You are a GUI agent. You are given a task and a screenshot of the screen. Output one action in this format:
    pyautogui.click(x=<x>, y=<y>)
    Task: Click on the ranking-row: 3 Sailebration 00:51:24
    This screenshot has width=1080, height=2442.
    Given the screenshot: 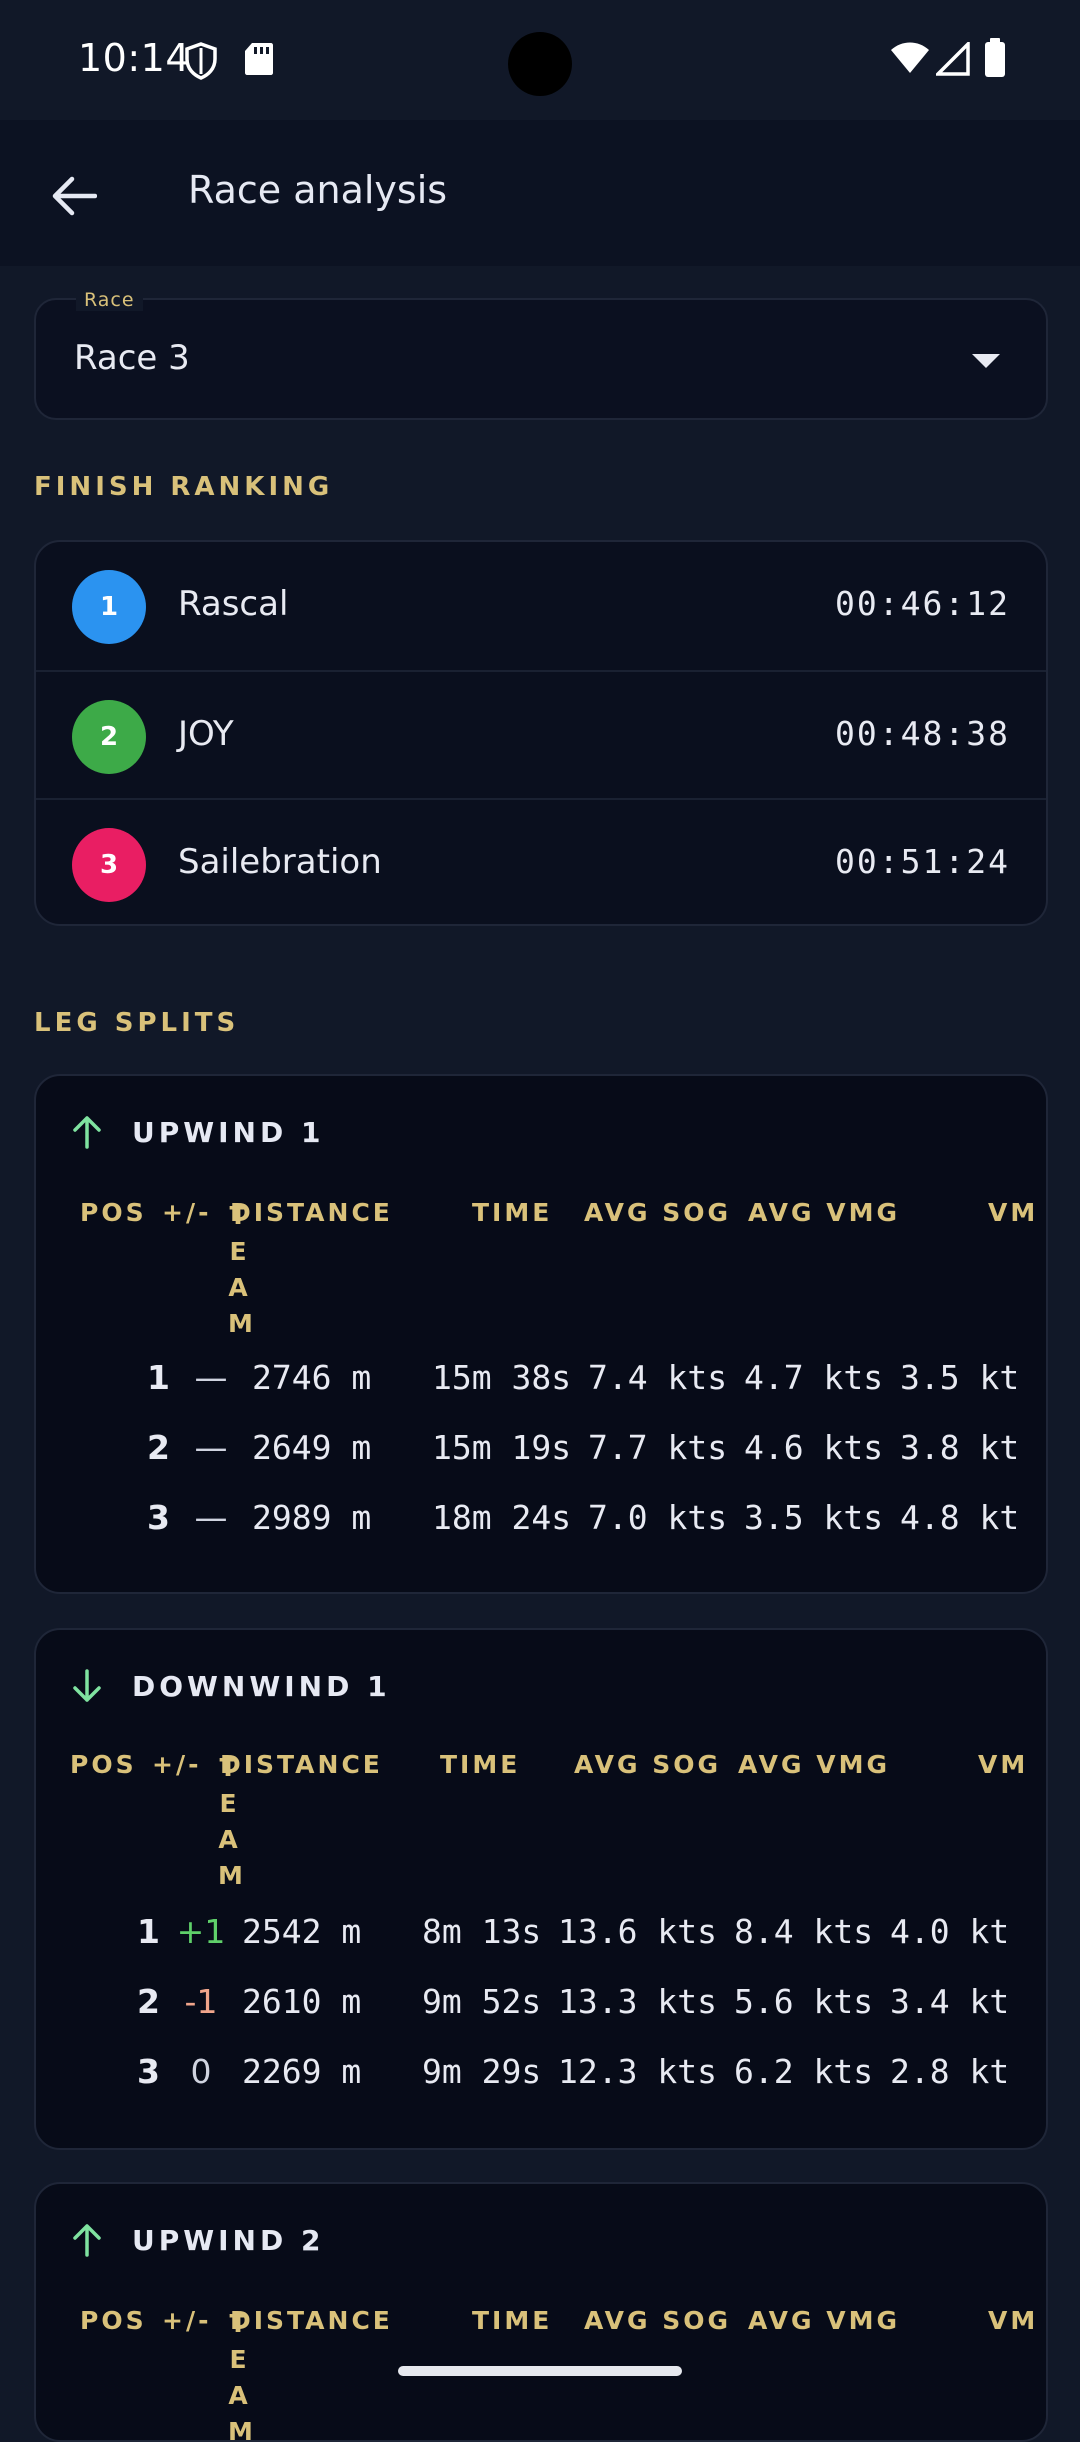 What is the action you would take?
    pyautogui.click(x=541, y=861)
    